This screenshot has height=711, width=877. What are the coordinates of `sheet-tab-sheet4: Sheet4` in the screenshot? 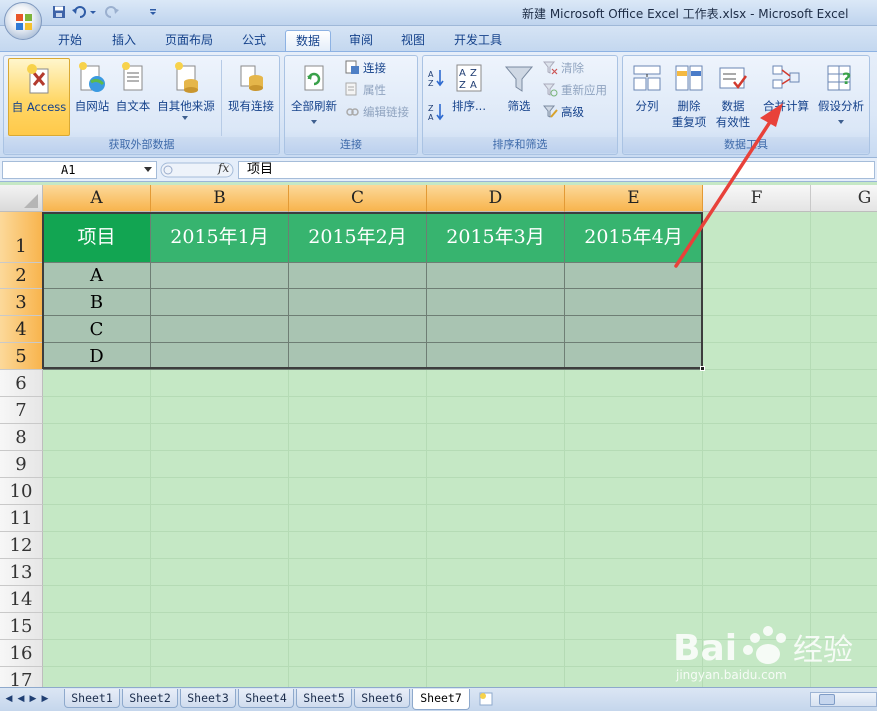 It's located at (266, 698).